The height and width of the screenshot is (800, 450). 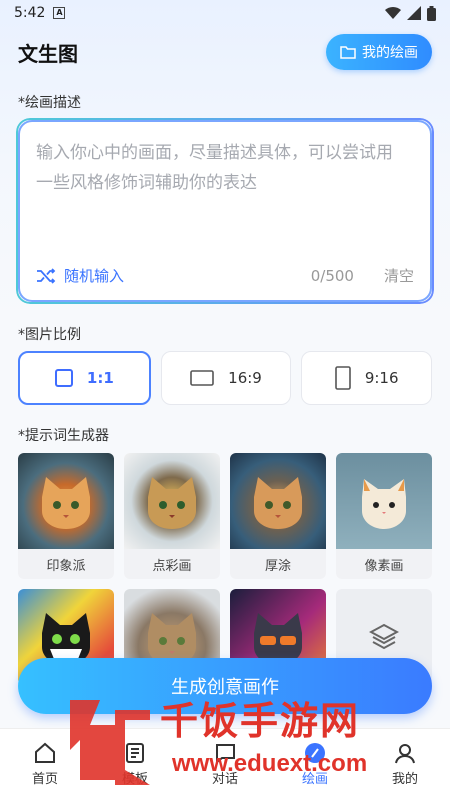 I want to click on tab-label: 首页, so click(x=44, y=779).